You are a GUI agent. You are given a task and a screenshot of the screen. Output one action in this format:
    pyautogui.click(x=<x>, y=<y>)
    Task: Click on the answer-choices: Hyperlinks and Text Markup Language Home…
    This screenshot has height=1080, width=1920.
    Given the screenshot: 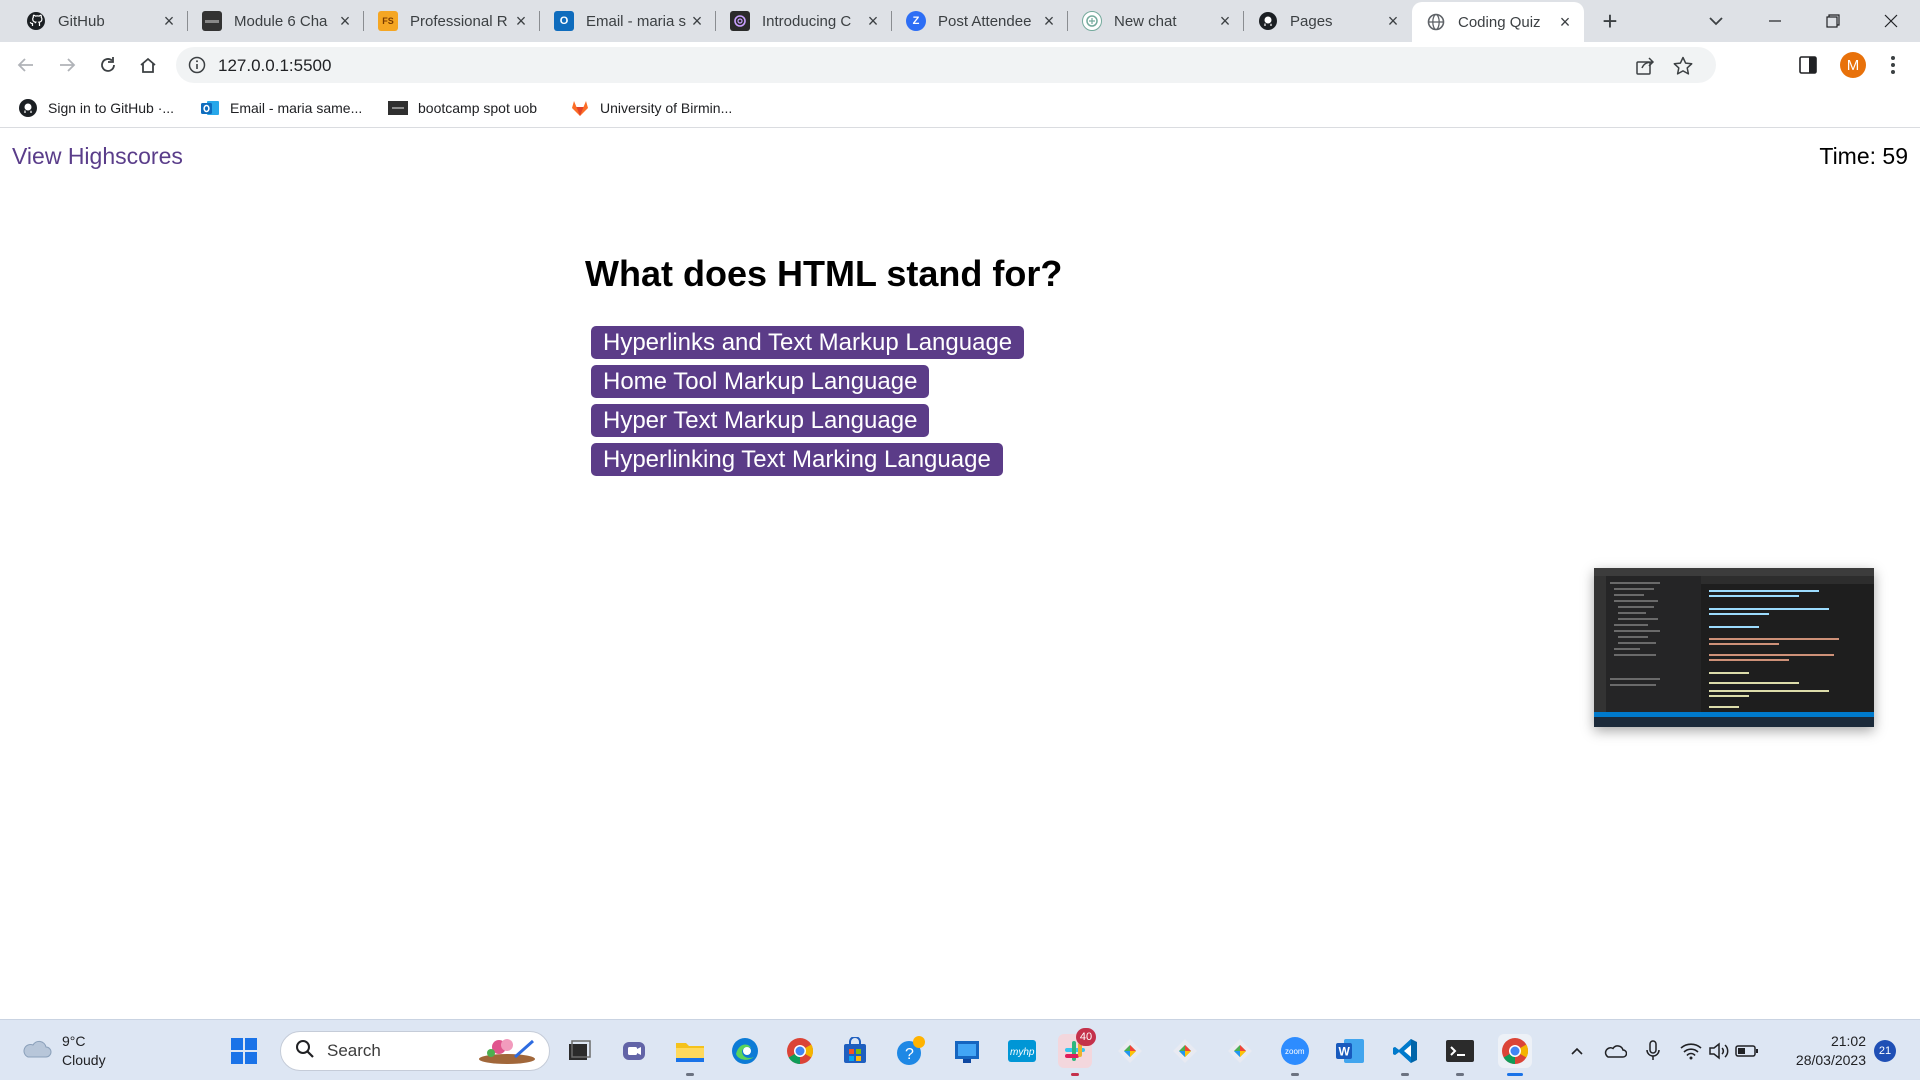 What is the action you would take?
    pyautogui.click(x=808, y=404)
    